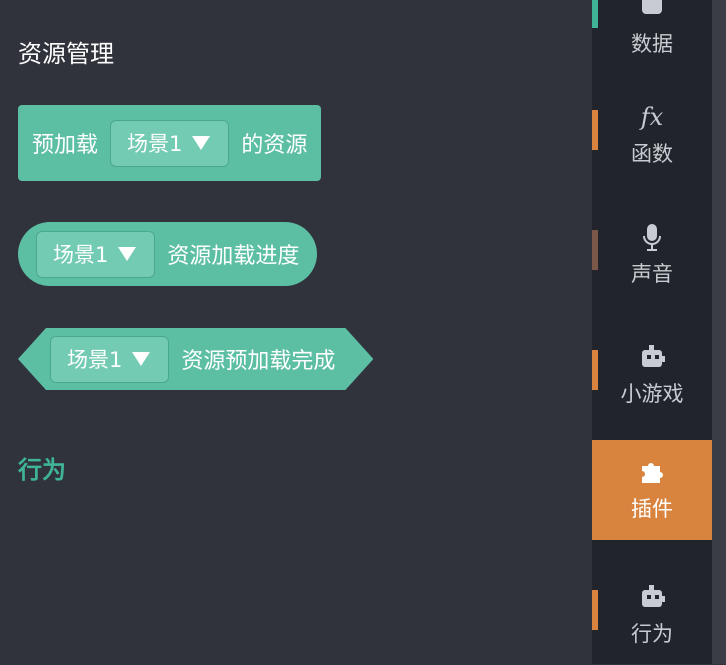 The image size is (726, 665). What do you see at coordinates (233, 256) in the screenshot?
I see `block-text-suffix: 资源加载进度` at bounding box center [233, 256].